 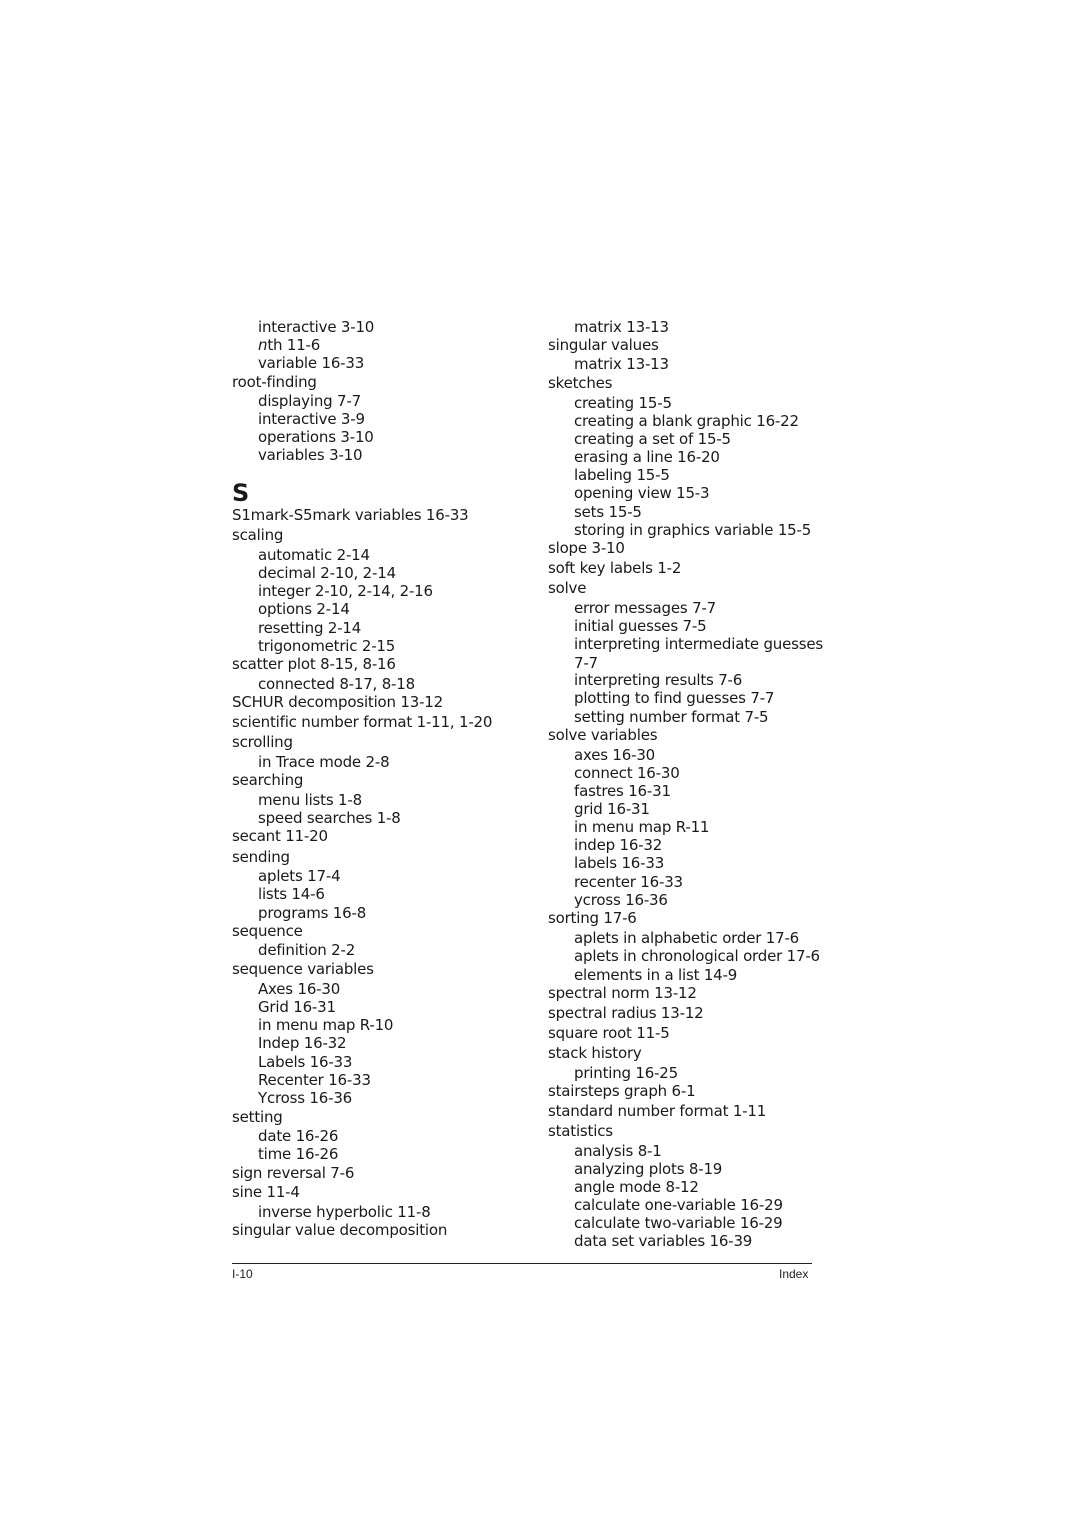 I want to click on index-entry: sorting 17-6, so click(x=592, y=918).